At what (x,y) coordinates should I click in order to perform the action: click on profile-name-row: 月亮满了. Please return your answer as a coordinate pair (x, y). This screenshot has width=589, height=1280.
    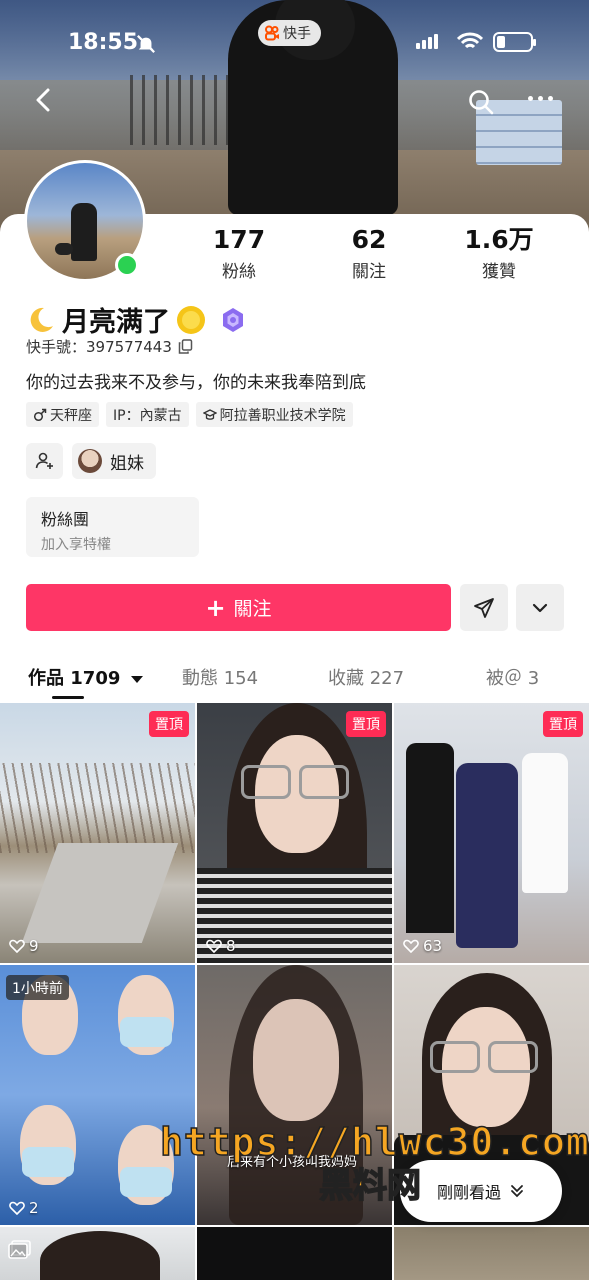
    Looking at the image, I should click on (136, 319).